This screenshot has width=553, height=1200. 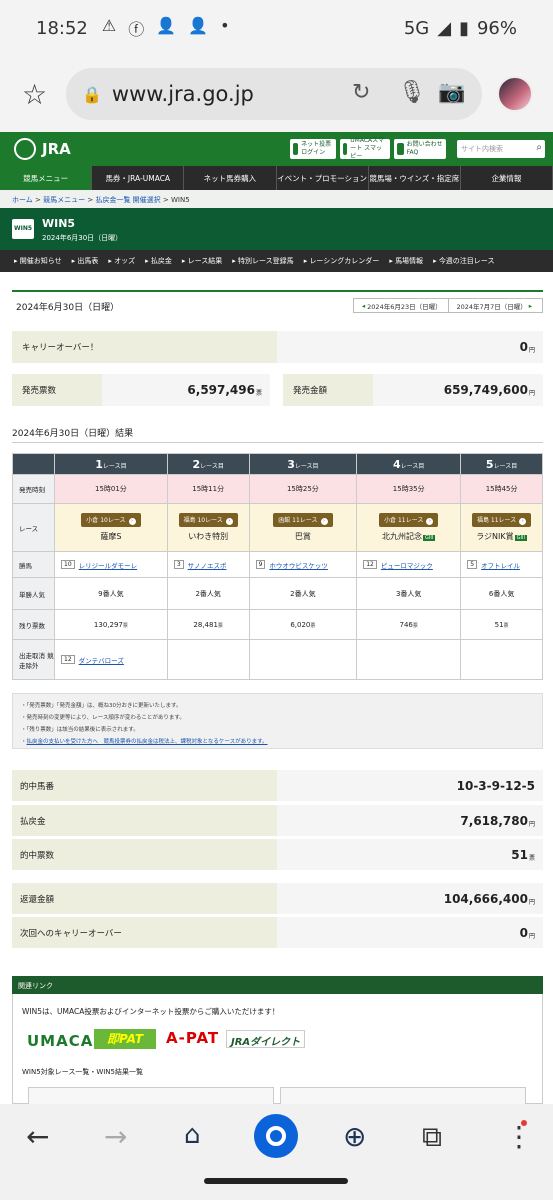 I want to click on page-header: WIN5 WIN5 2024年6月30日（日曜）, so click(x=276, y=229).